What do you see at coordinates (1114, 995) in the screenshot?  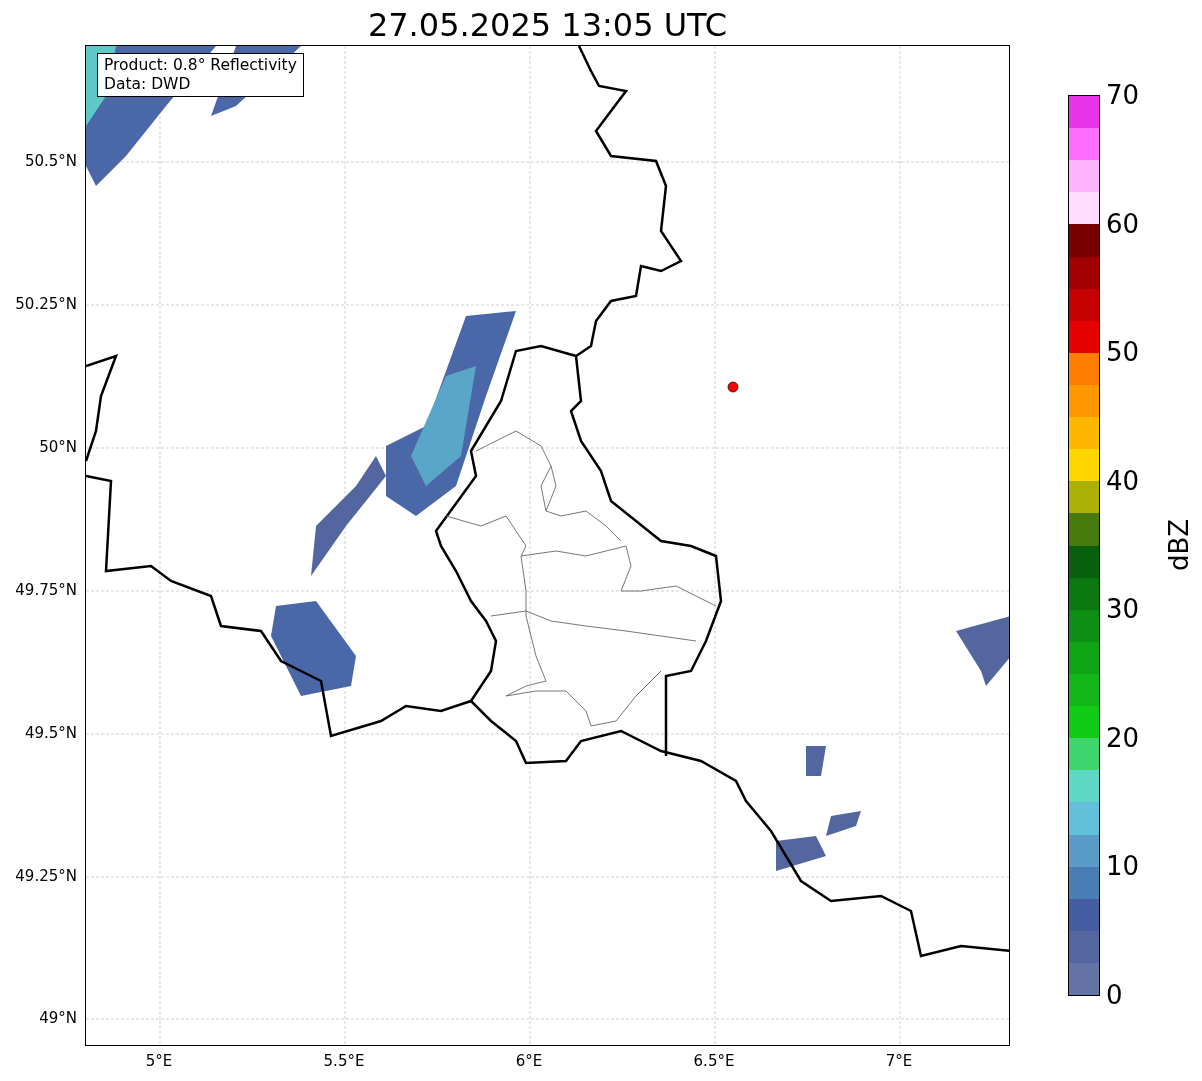 I see `colorbar-tick-label: 0` at bounding box center [1114, 995].